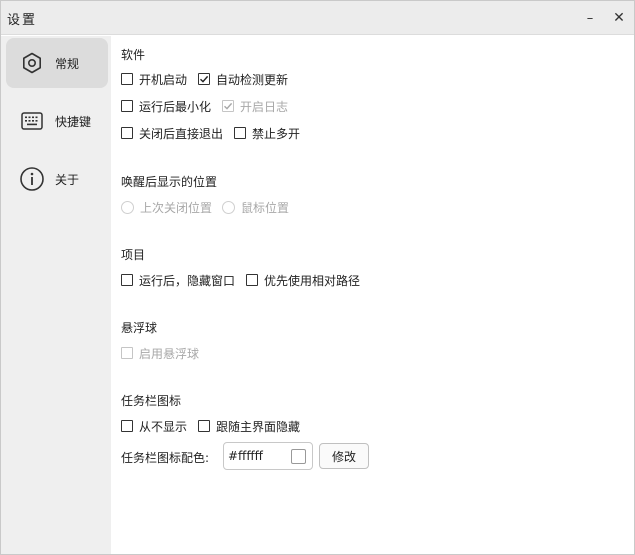  What do you see at coordinates (619, 18) in the screenshot?
I see `close-button: ✕` at bounding box center [619, 18].